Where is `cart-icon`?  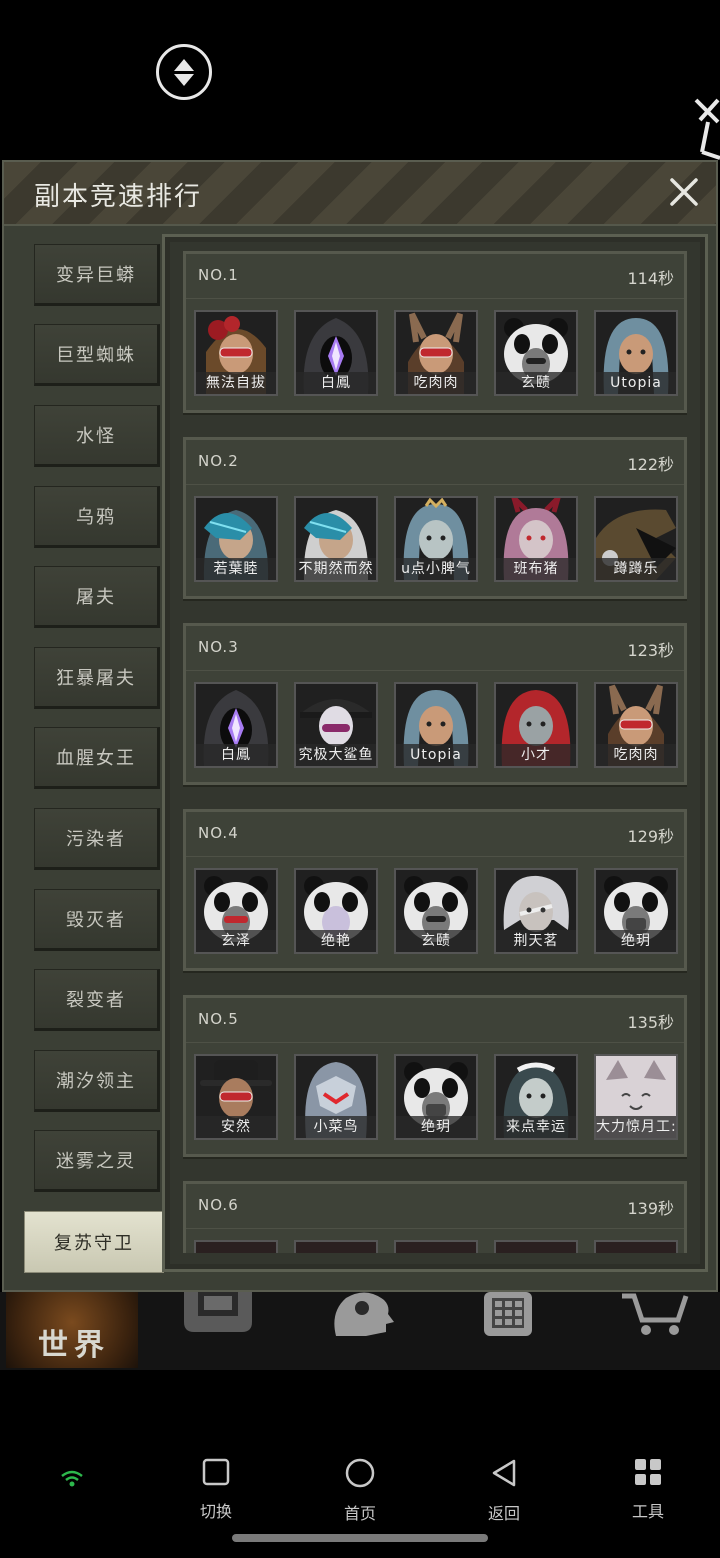 cart-icon is located at coordinates (655, 1314).